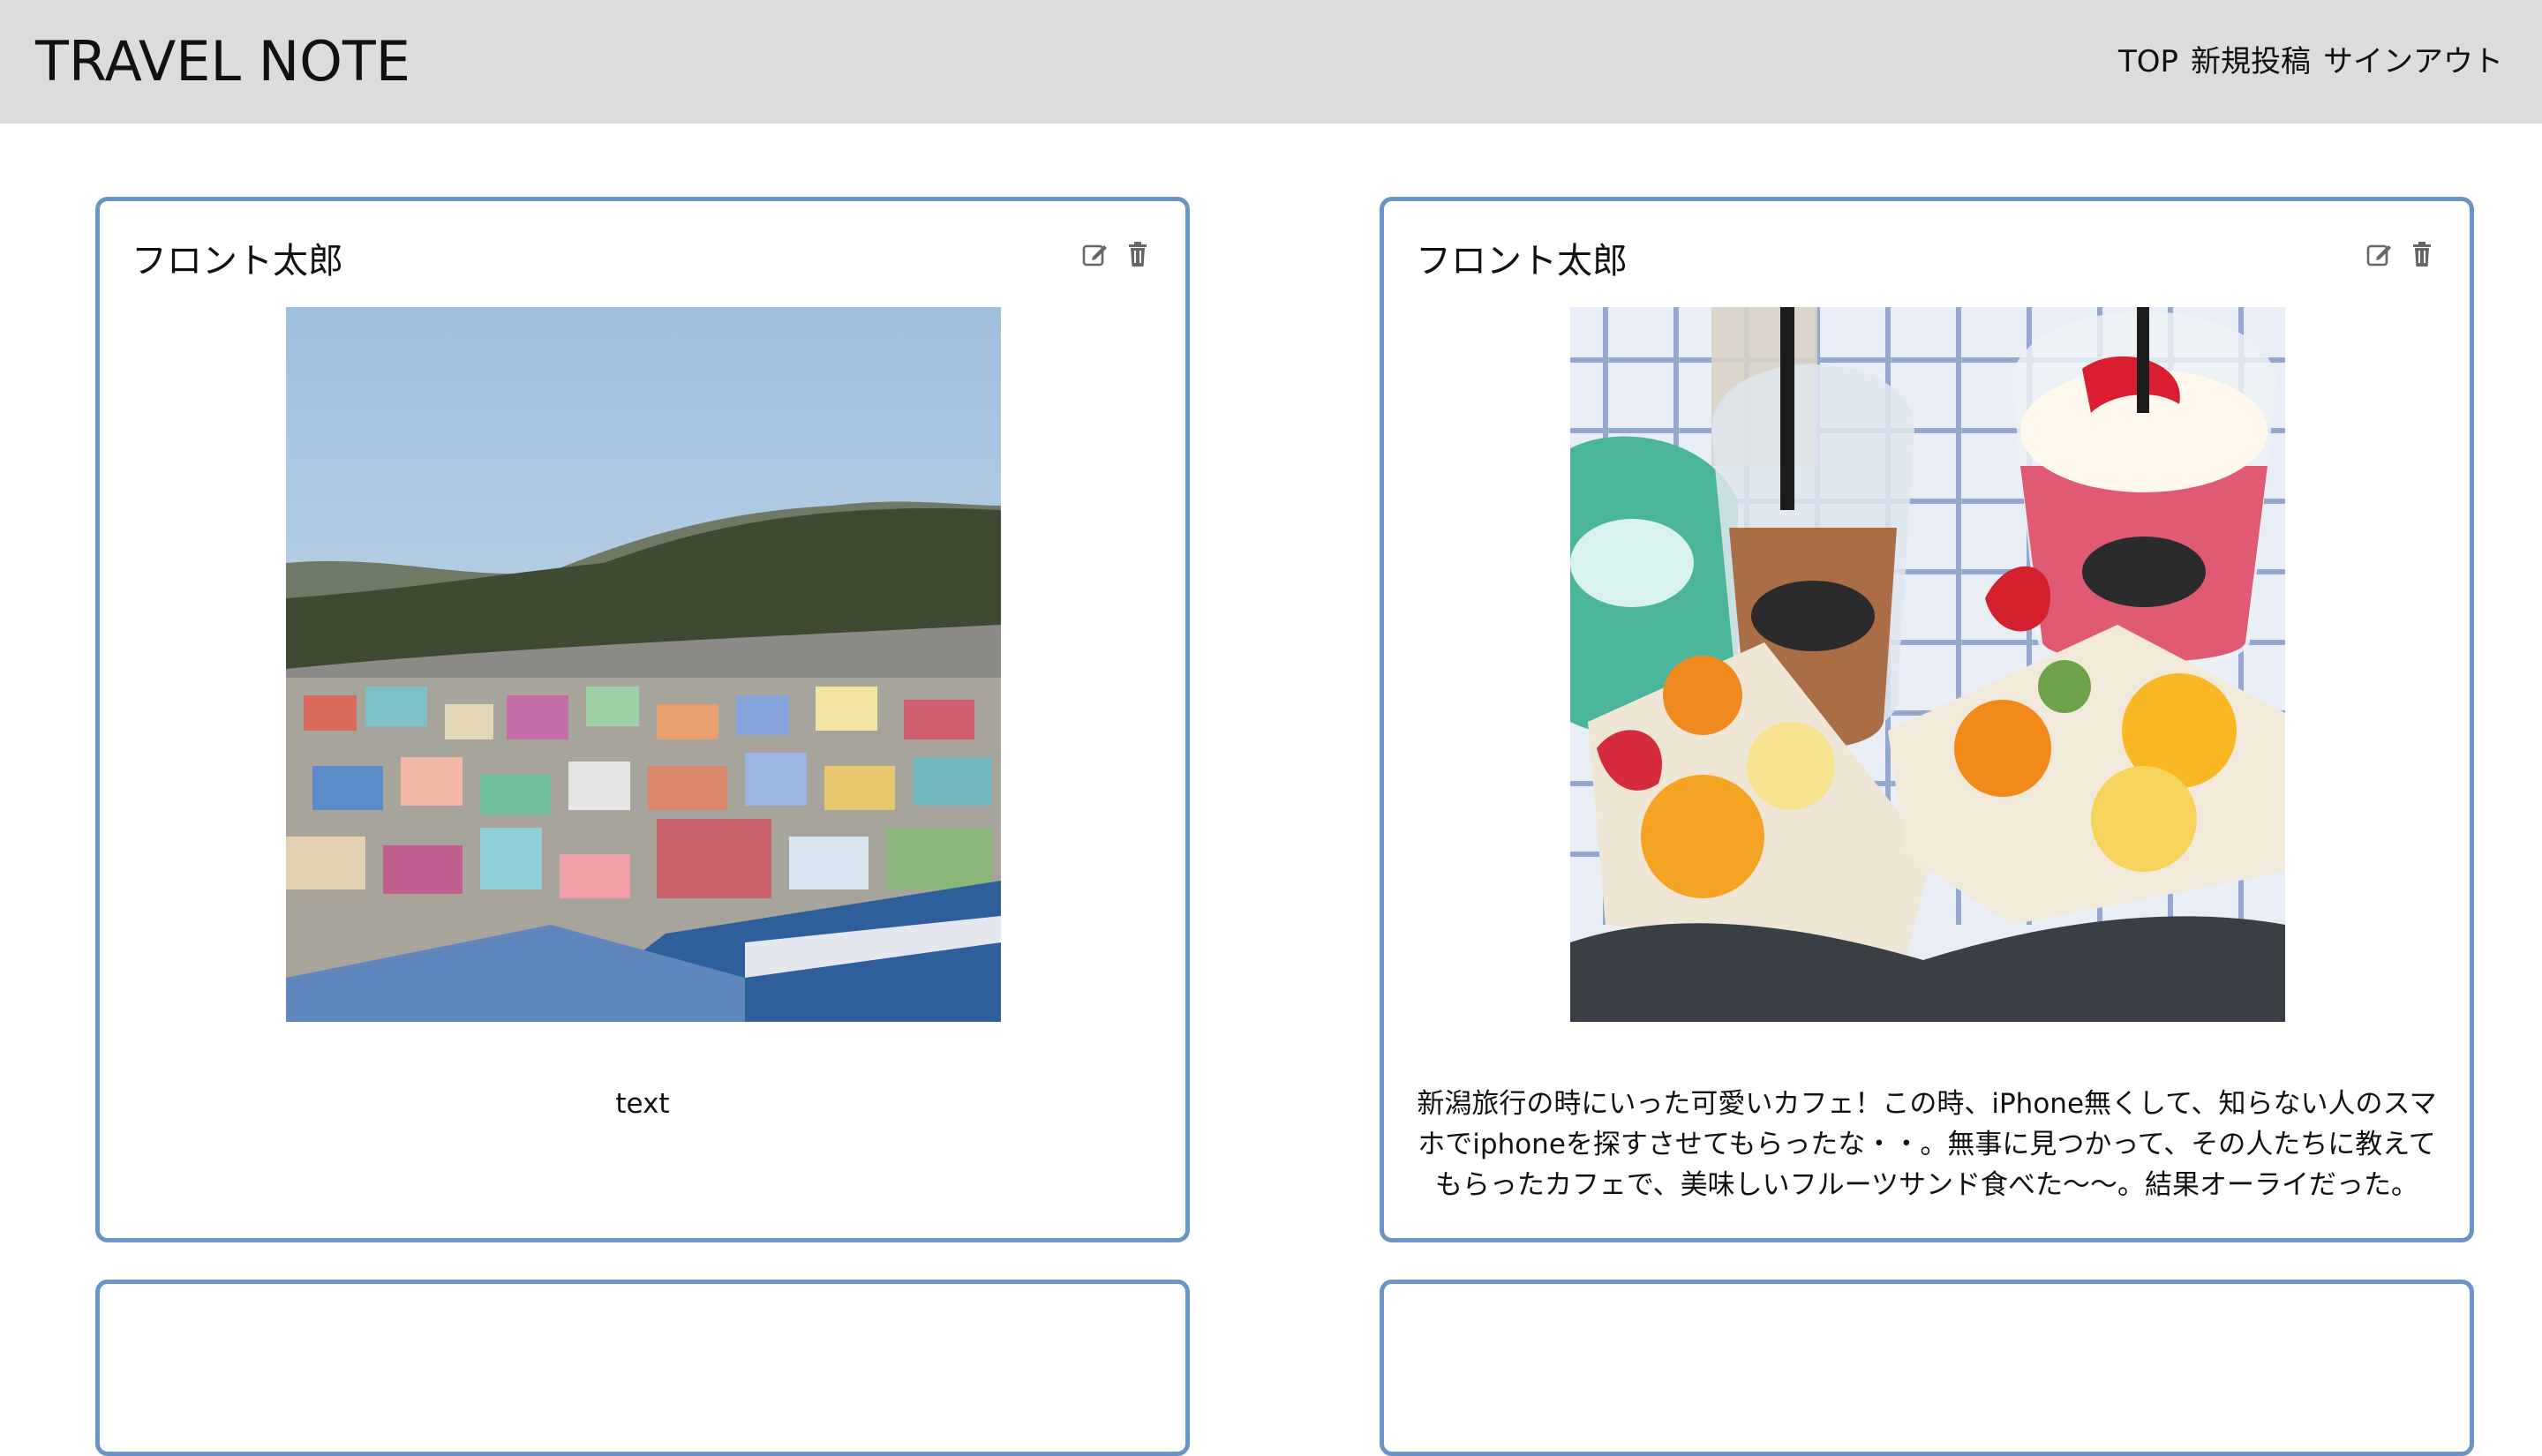 Image resolution: width=2542 pixels, height=1456 pixels. I want to click on nav-new-post-link: 新規投稿, so click(2251, 61).